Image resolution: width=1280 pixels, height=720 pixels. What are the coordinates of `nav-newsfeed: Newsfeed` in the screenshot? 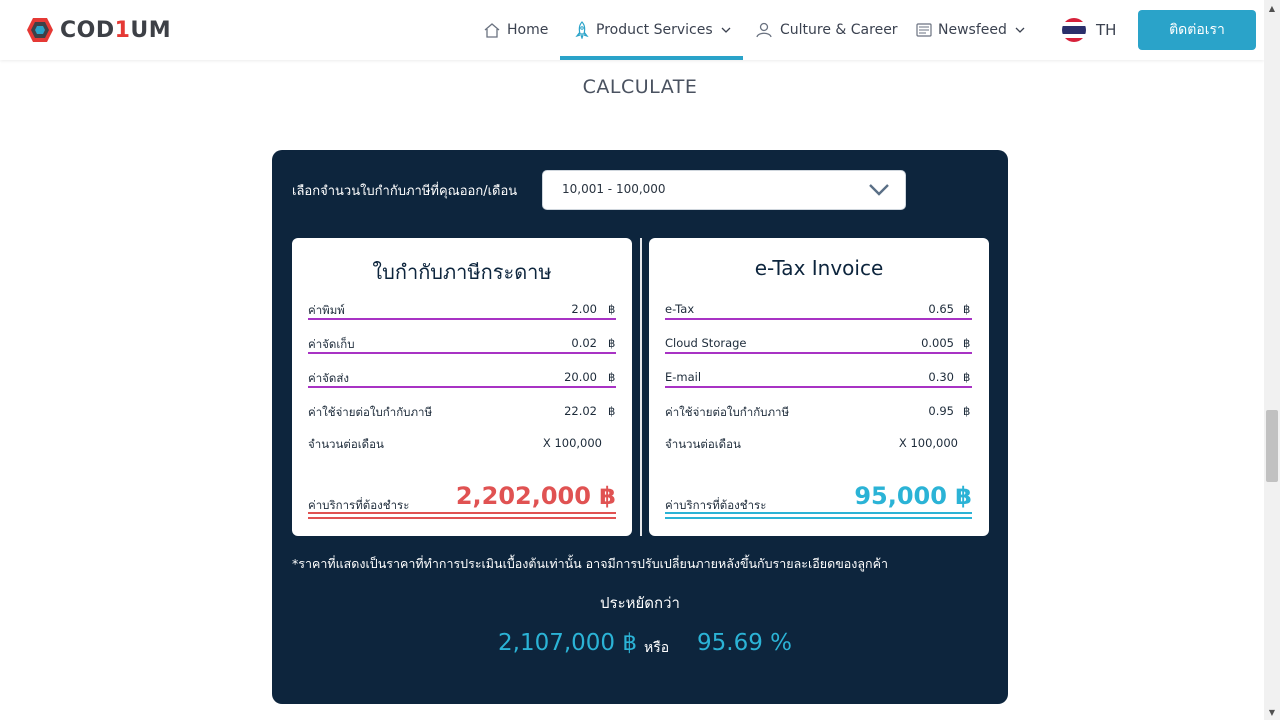 It's located at (970, 30).